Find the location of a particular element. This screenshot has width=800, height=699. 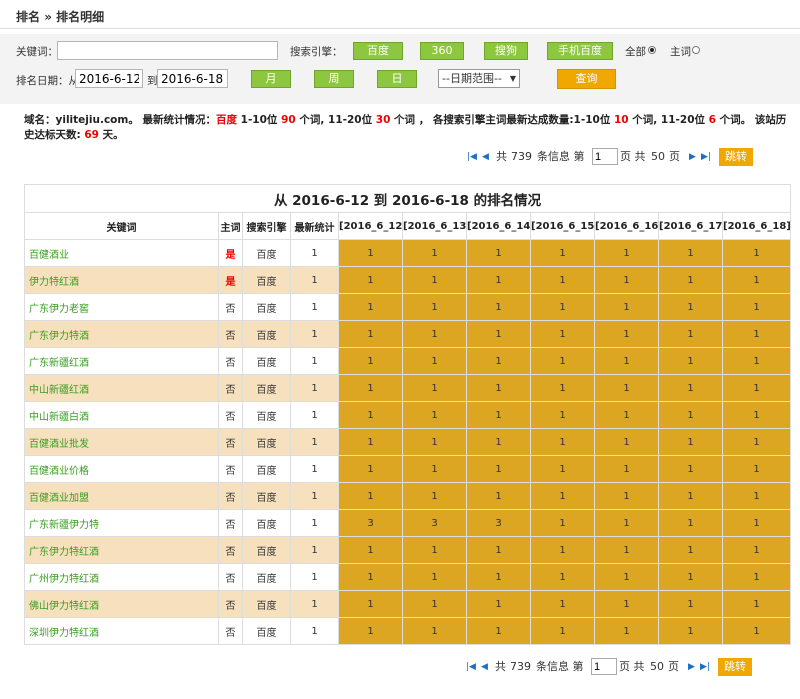

column-header: [2016_6_18] is located at coordinates (756, 226).